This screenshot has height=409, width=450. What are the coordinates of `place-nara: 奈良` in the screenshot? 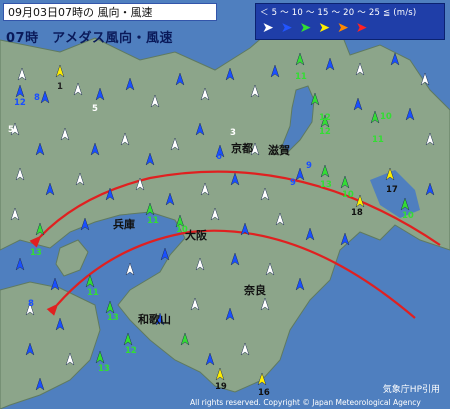 It's located at (255, 290).